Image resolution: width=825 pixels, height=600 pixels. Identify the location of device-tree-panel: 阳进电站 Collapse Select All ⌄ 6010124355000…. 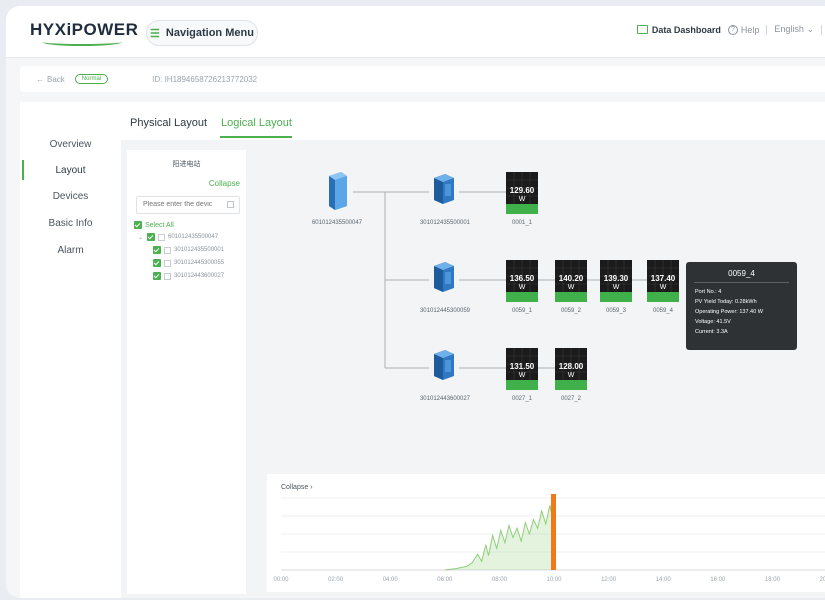
(186, 372).